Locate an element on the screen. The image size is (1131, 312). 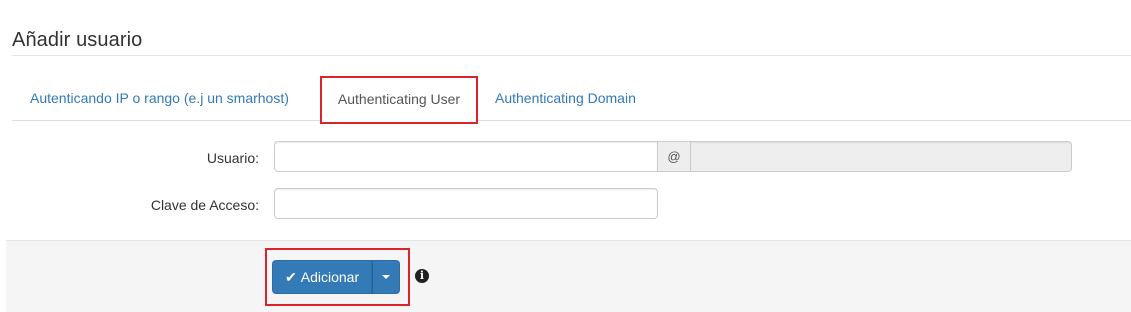
add-button: ✔ Adicionar is located at coordinates (322, 277).